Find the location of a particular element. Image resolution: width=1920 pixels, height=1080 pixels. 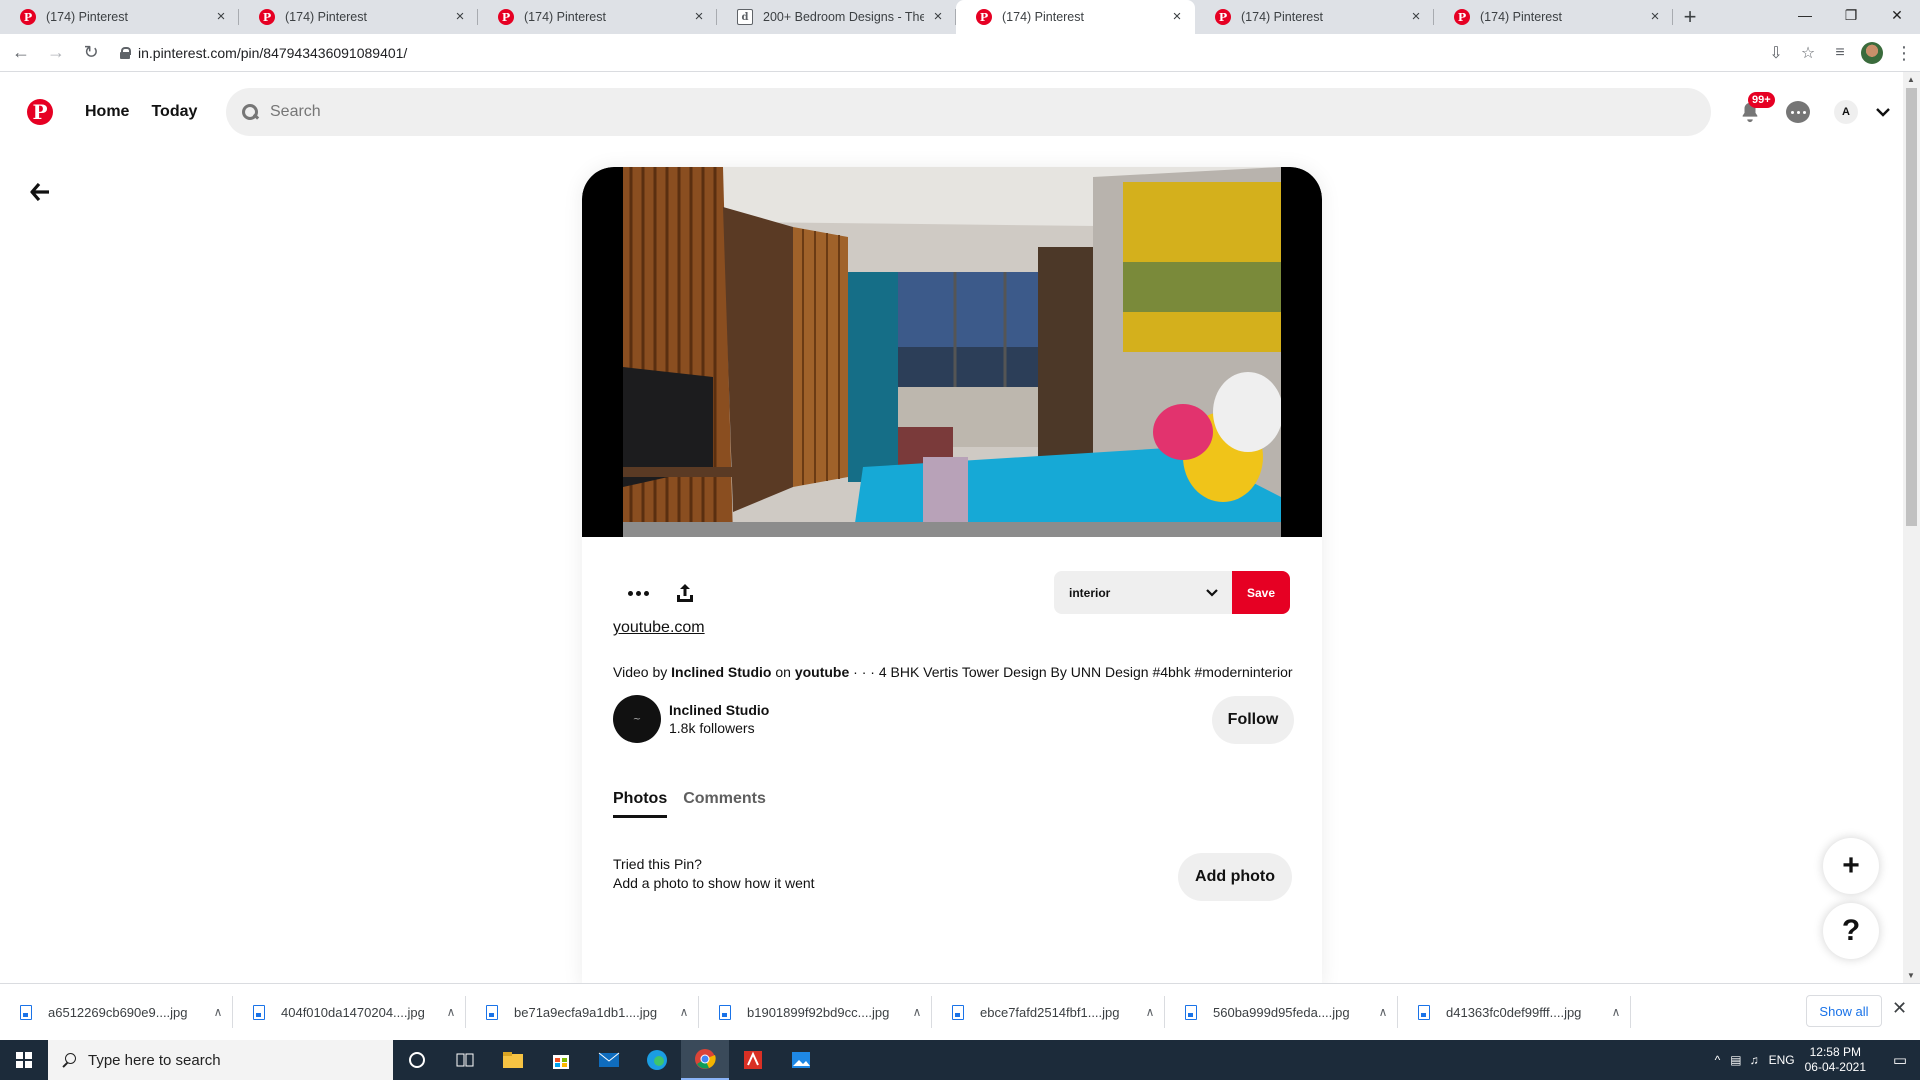

back-button: ← is located at coordinates (21, 53).